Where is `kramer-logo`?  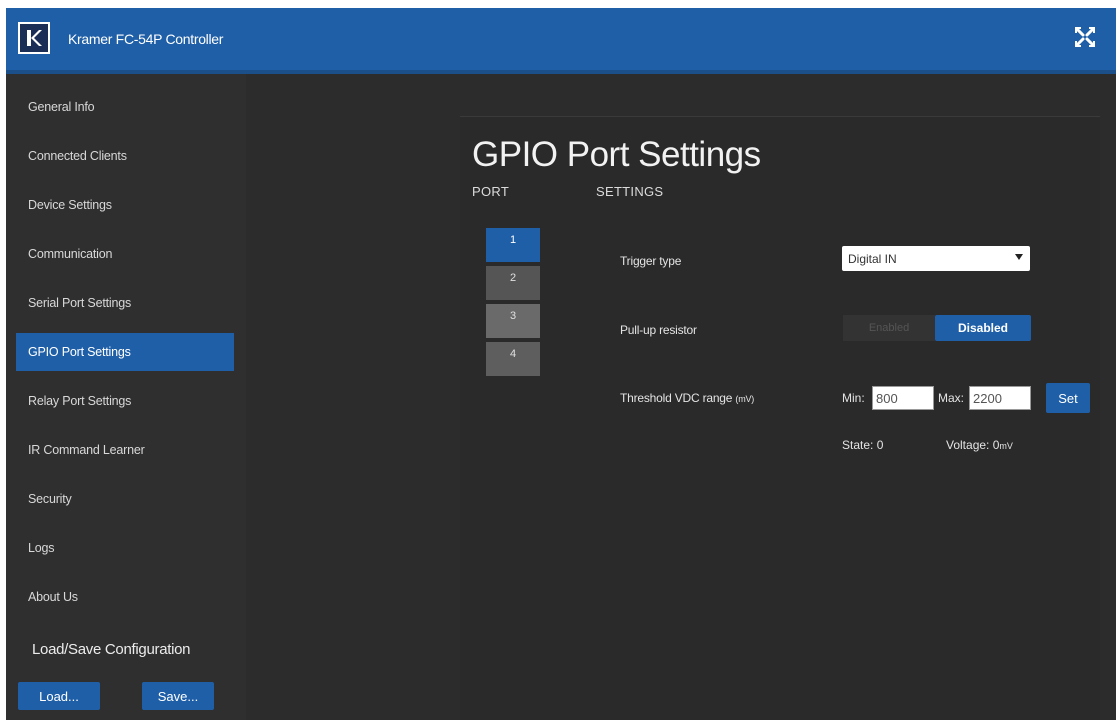 kramer-logo is located at coordinates (34, 38).